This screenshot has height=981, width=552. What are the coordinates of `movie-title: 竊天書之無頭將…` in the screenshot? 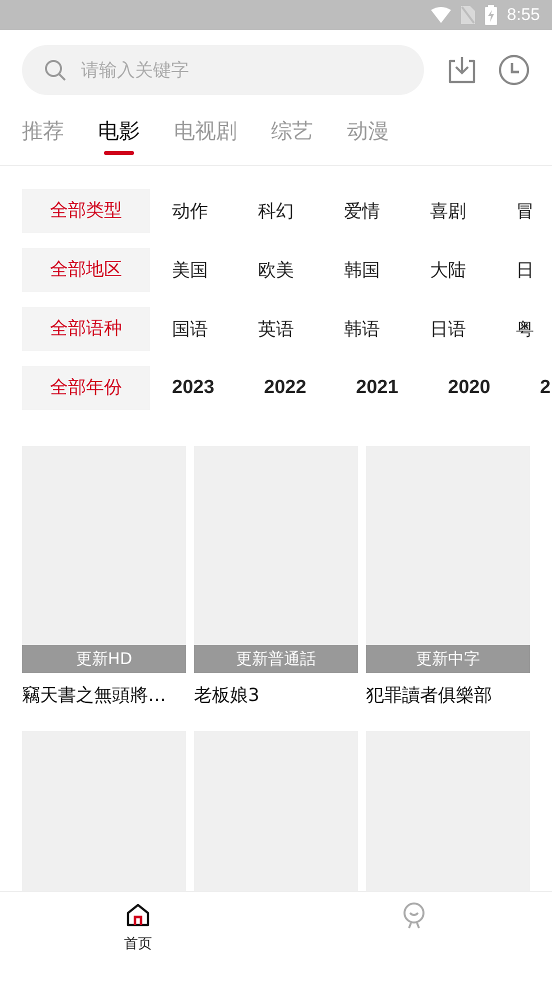 It's located at (104, 695).